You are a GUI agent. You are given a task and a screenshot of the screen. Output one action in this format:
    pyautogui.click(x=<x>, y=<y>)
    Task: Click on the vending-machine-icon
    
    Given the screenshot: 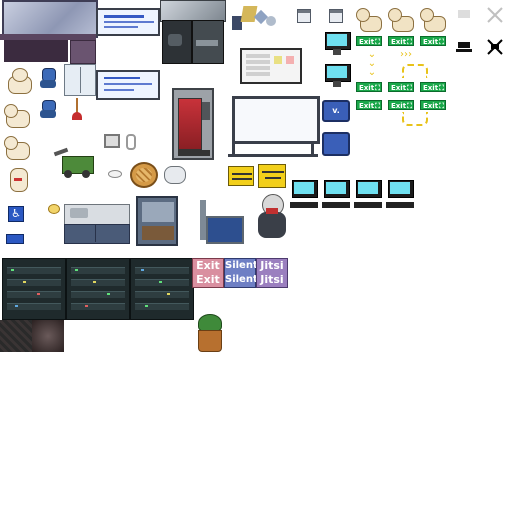 What is the action you would take?
    pyautogui.click(x=193, y=124)
    